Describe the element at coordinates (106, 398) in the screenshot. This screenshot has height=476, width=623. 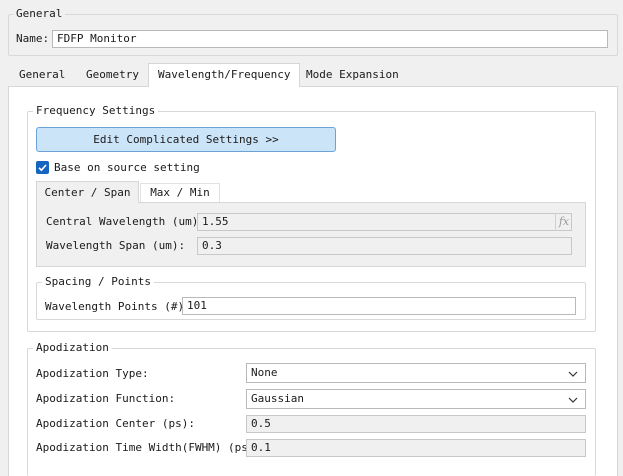
I see `apodization-function-label: Apodization Function:` at that location.